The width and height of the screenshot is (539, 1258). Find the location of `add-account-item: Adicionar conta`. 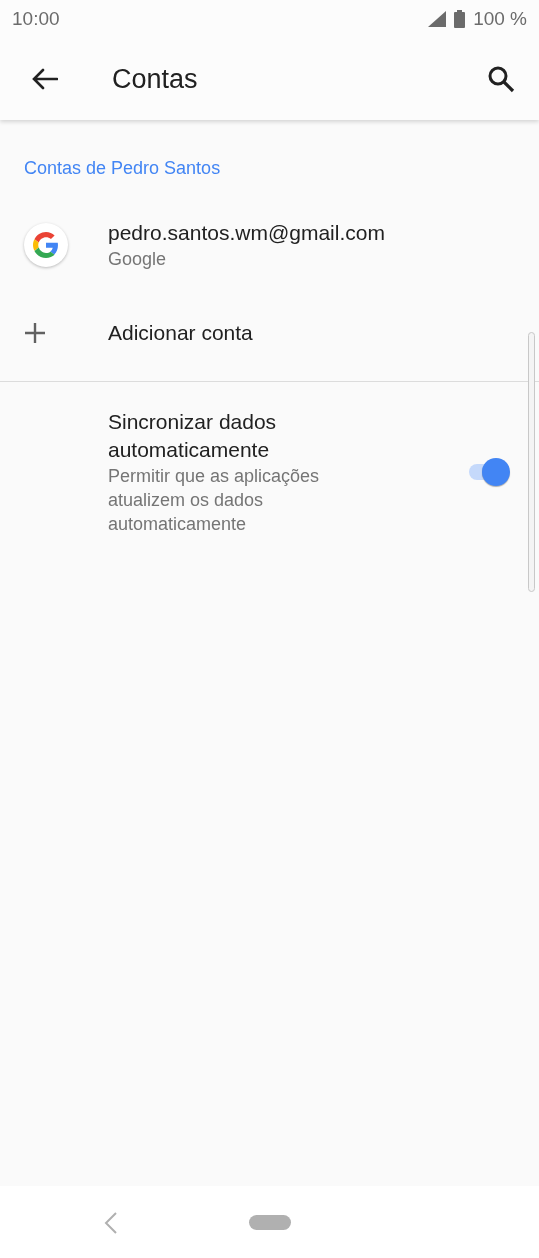

add-account-item: Adicionar conta is located at coordinates (269, 333).